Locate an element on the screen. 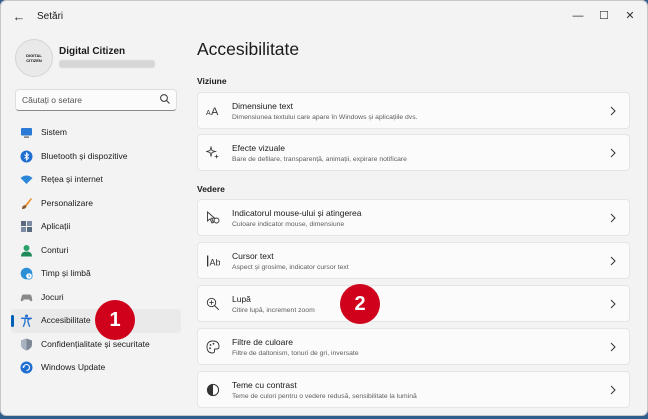  sidebar-item-label: Conturi is located at coordinates (55, 249).